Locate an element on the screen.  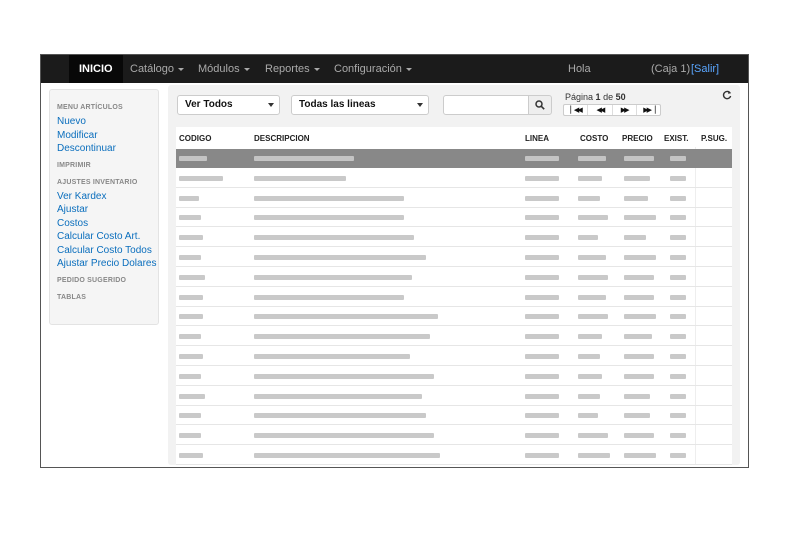
nav-reportes: Reportes is located at coordinates (292, 69).